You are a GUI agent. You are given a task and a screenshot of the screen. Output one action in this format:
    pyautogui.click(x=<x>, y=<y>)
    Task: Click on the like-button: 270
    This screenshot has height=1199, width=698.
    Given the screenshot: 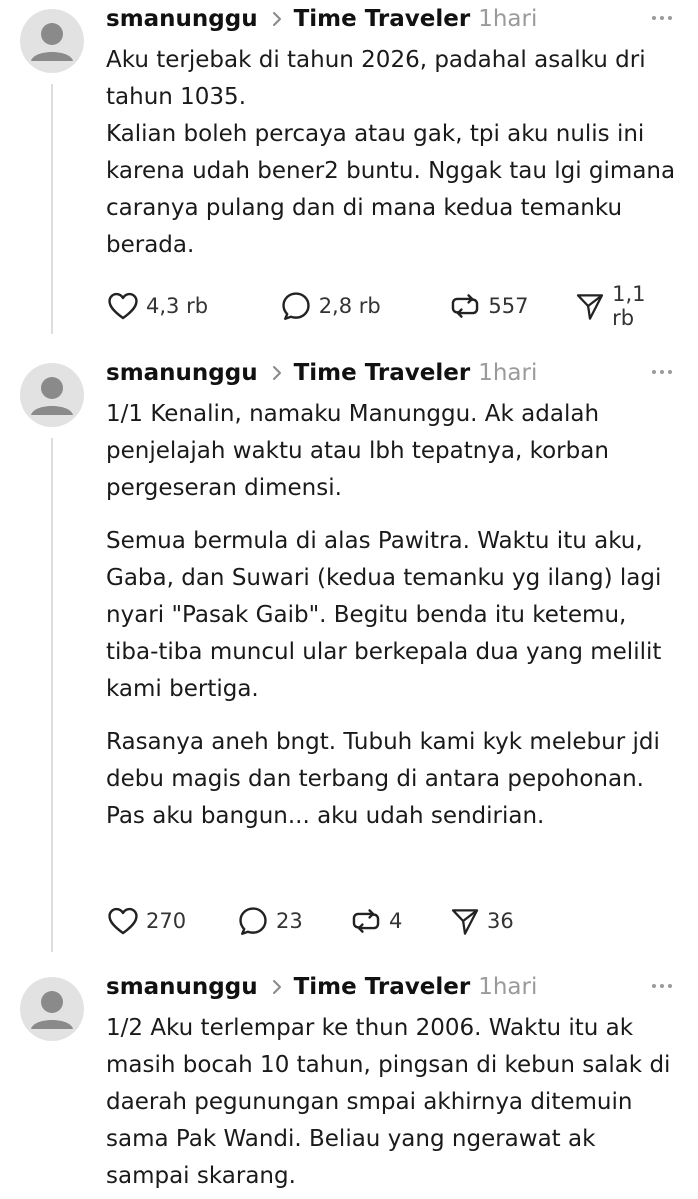 What is the action you would take?
    pyautogui.click(x=171, y=921)
    